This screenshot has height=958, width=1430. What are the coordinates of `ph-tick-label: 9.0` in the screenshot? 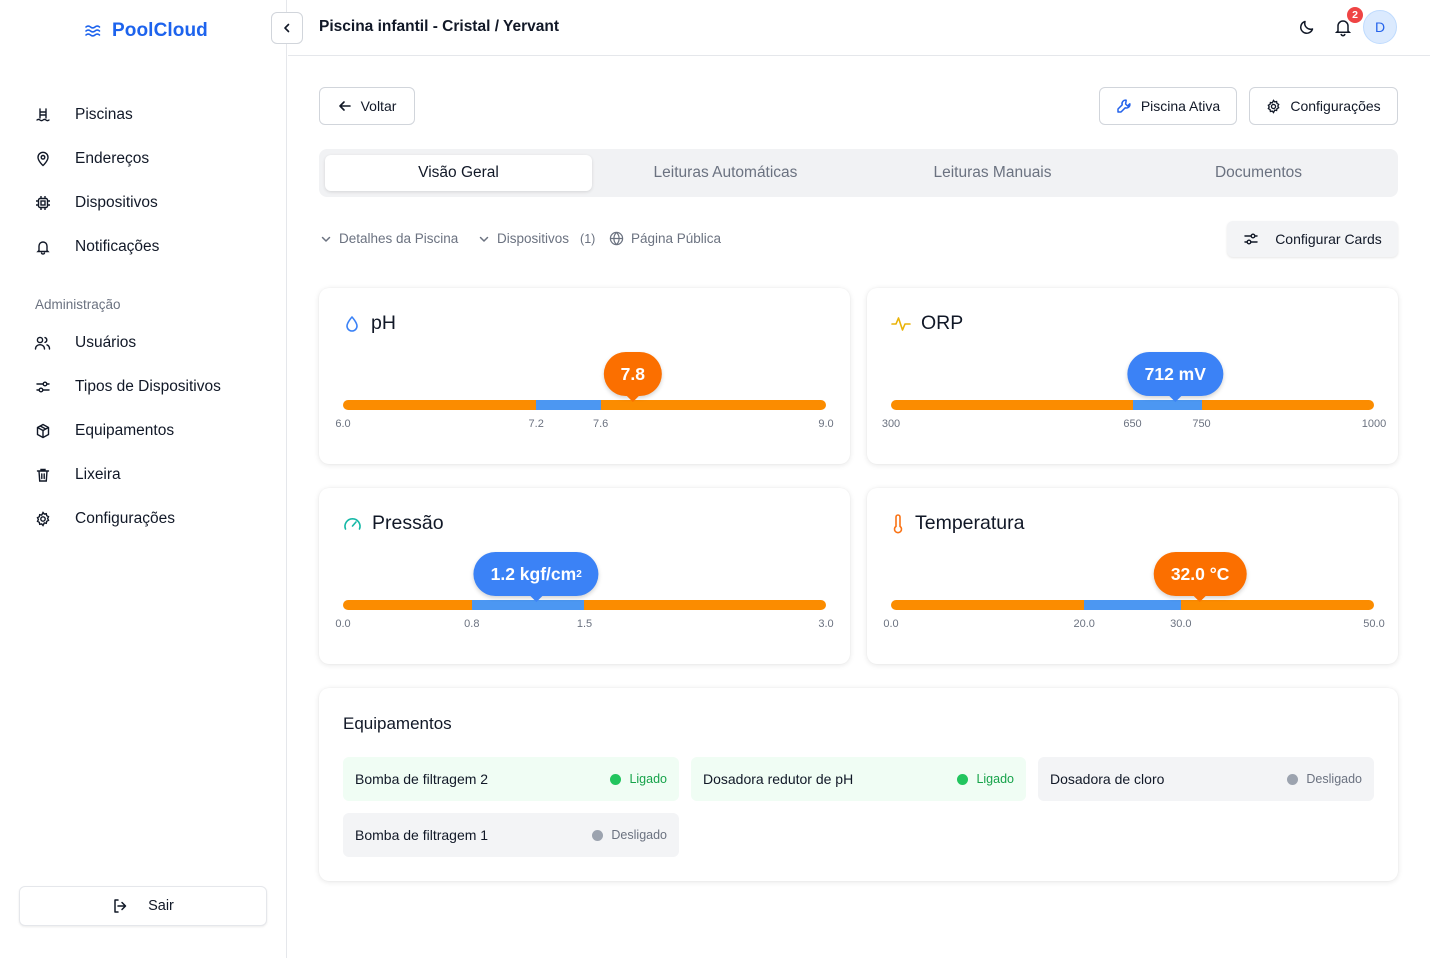 It's located at (826, 424).